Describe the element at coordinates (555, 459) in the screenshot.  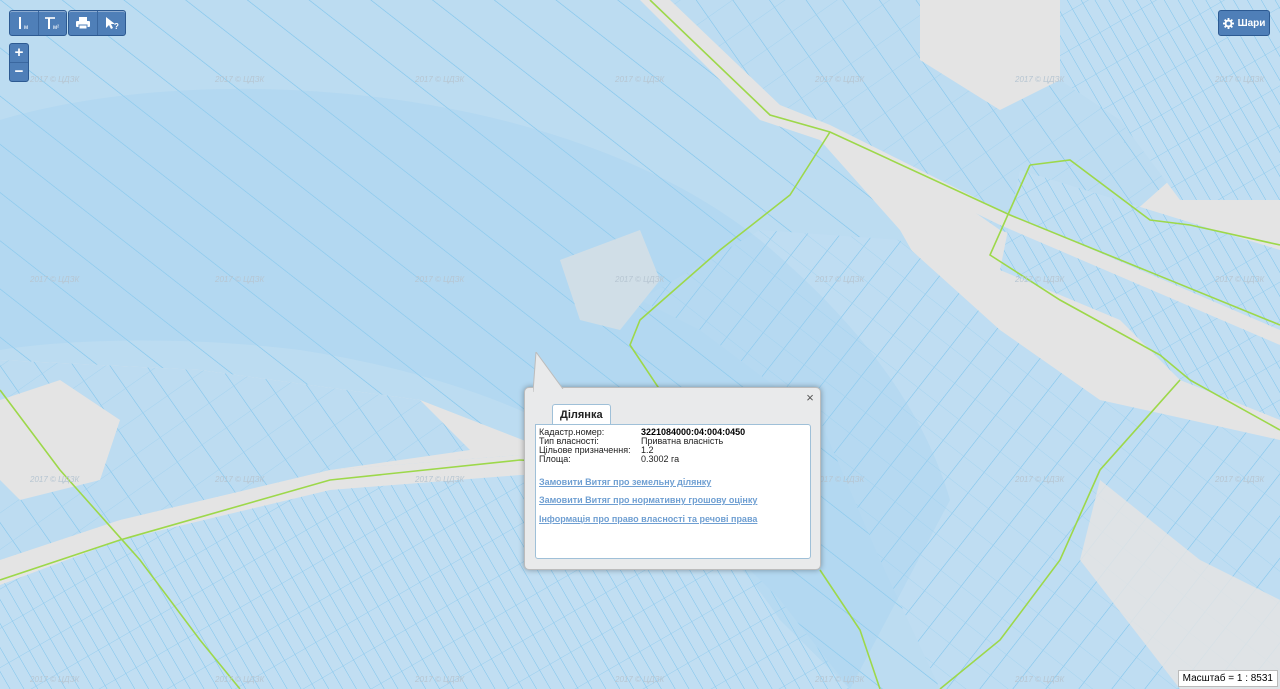
I see `attribute-label: Площа:` at that location.